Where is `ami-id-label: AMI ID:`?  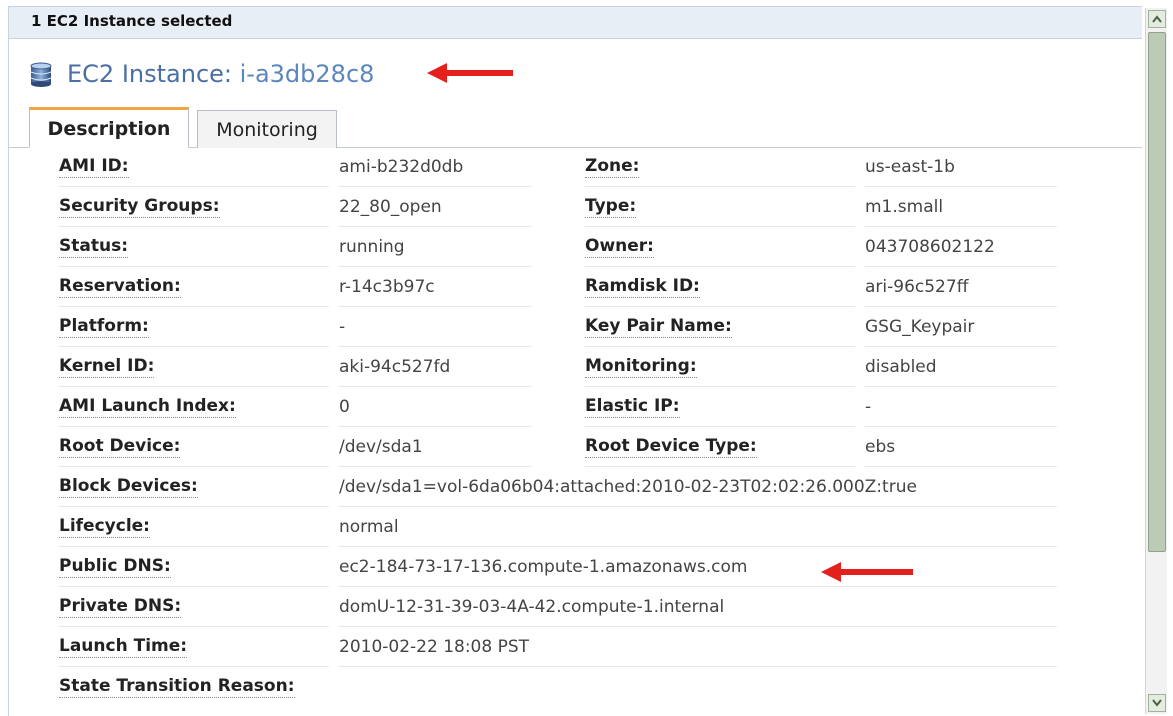 ami-id-label: AMI ID: is located at coordinates (194, 167).